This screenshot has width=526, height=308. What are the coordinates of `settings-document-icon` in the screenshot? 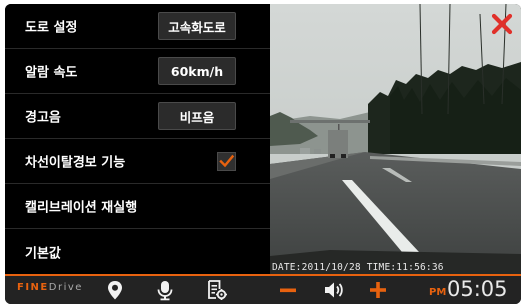 It's located at (217, 290).